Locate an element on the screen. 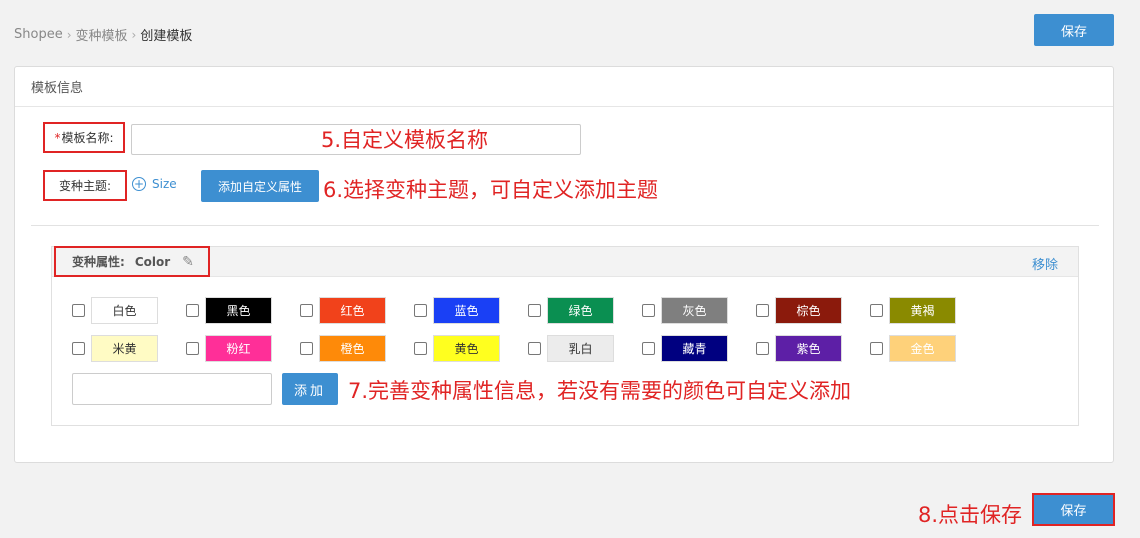 The height and width of the screenshot is (538, 1140). add-color-button: 添加 is located at coordinates (310, 389).